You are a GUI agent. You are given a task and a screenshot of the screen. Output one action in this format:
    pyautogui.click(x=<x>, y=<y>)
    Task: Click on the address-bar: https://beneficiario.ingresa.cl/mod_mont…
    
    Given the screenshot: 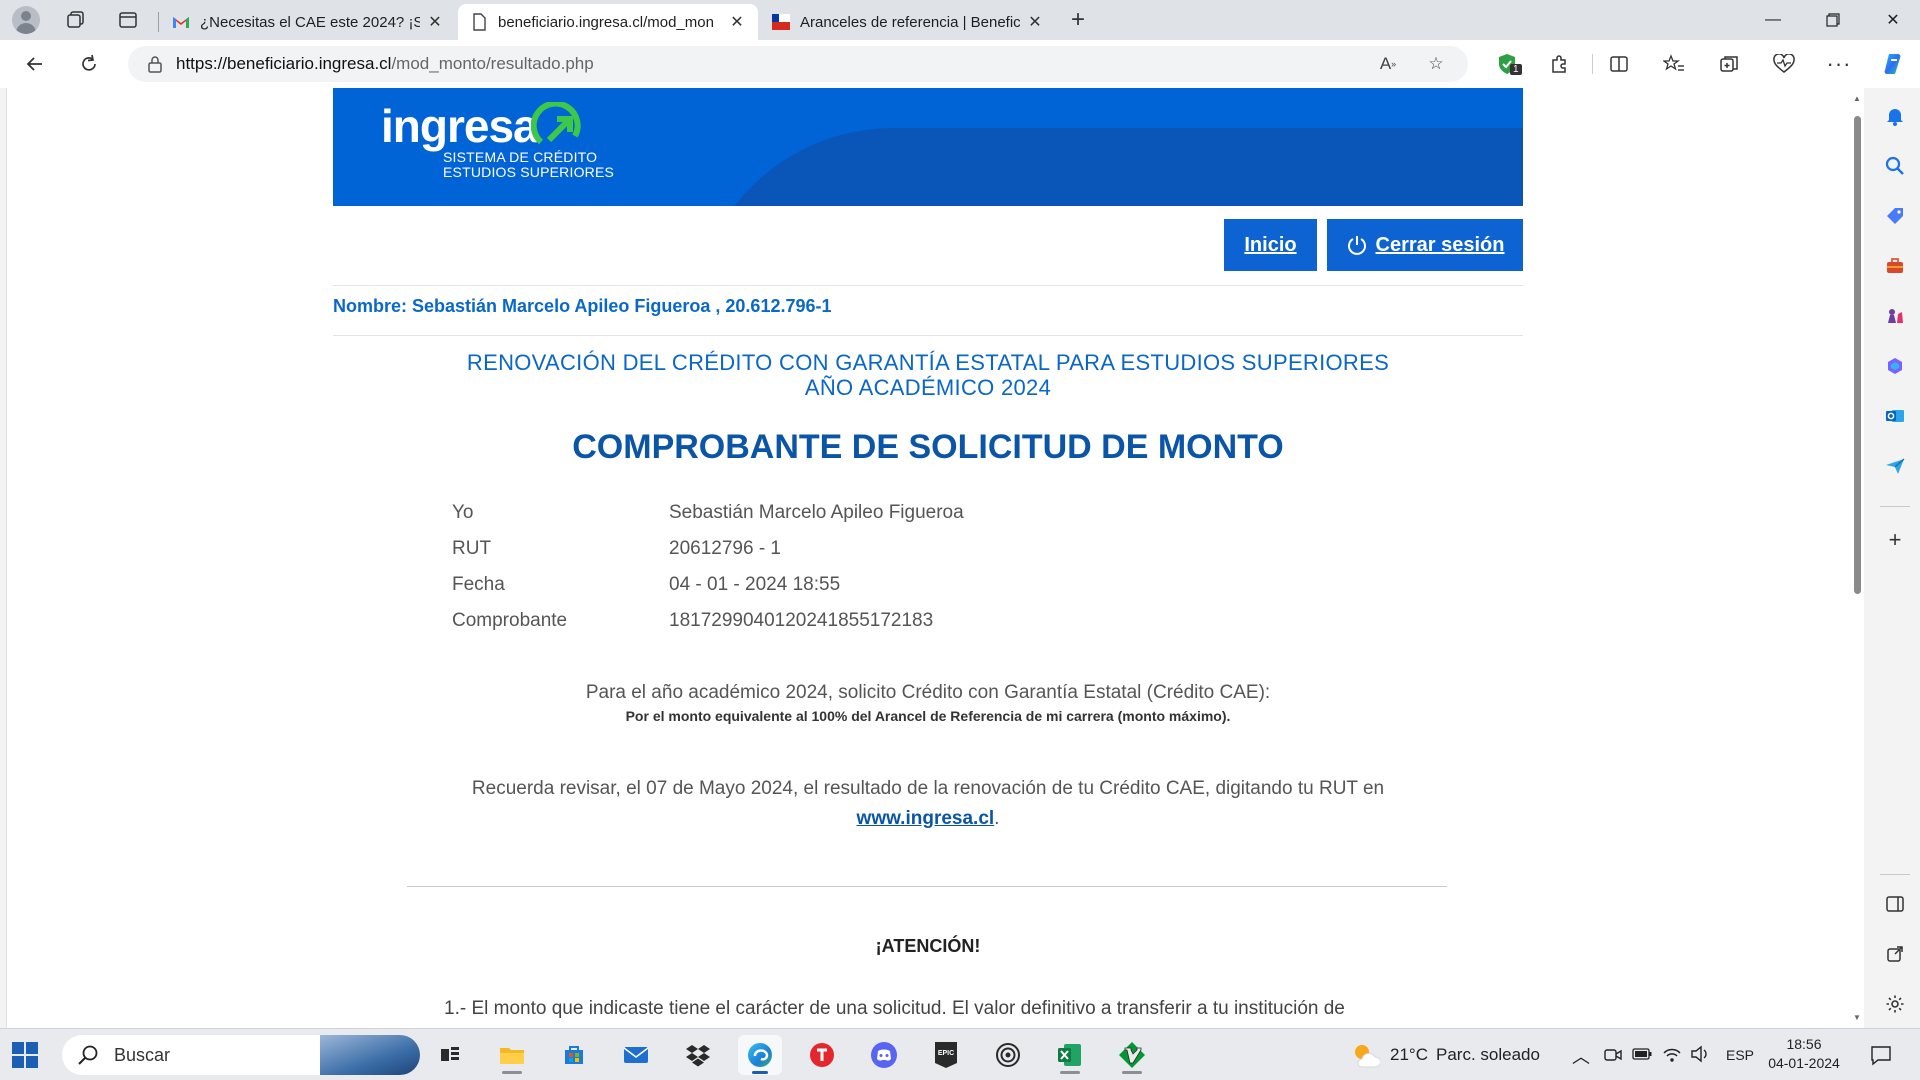 What is the action you would take?
    pyautogui.click(x=798, y=64)
    